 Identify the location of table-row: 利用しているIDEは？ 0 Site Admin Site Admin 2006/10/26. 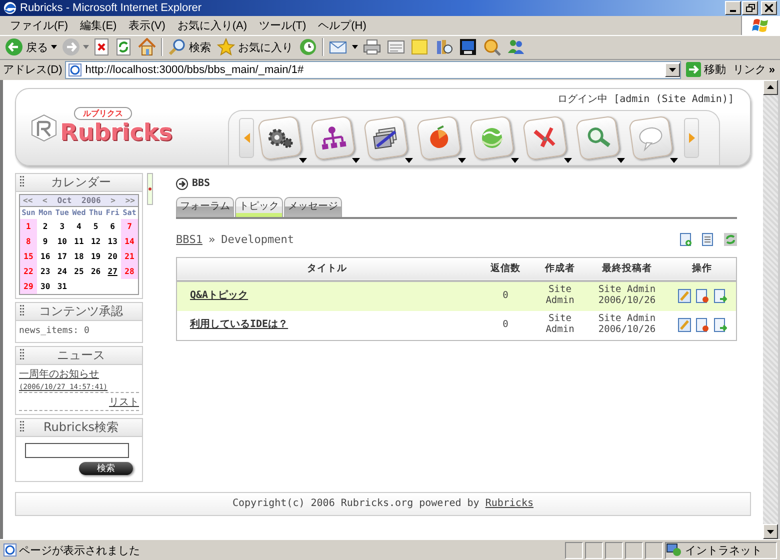
(456, 325).